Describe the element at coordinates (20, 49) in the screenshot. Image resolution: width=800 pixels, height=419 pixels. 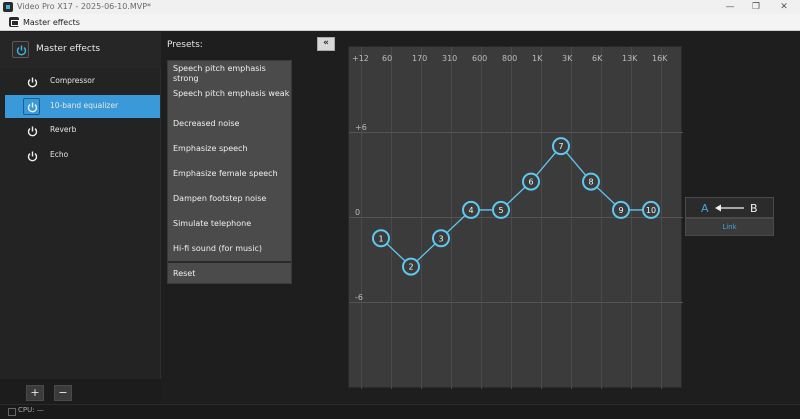
I see `master-power-icon` at that location.